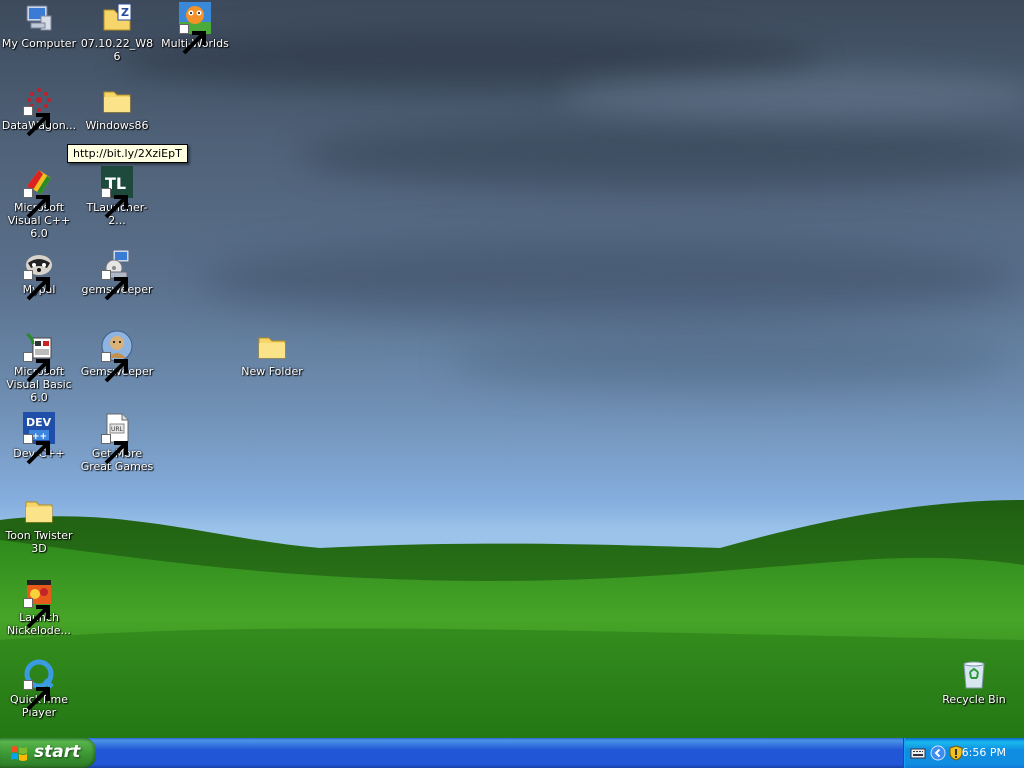 The image size is (1024, 768). I want to click on icon-label: 07.10.22_W86, so click(117, 50).